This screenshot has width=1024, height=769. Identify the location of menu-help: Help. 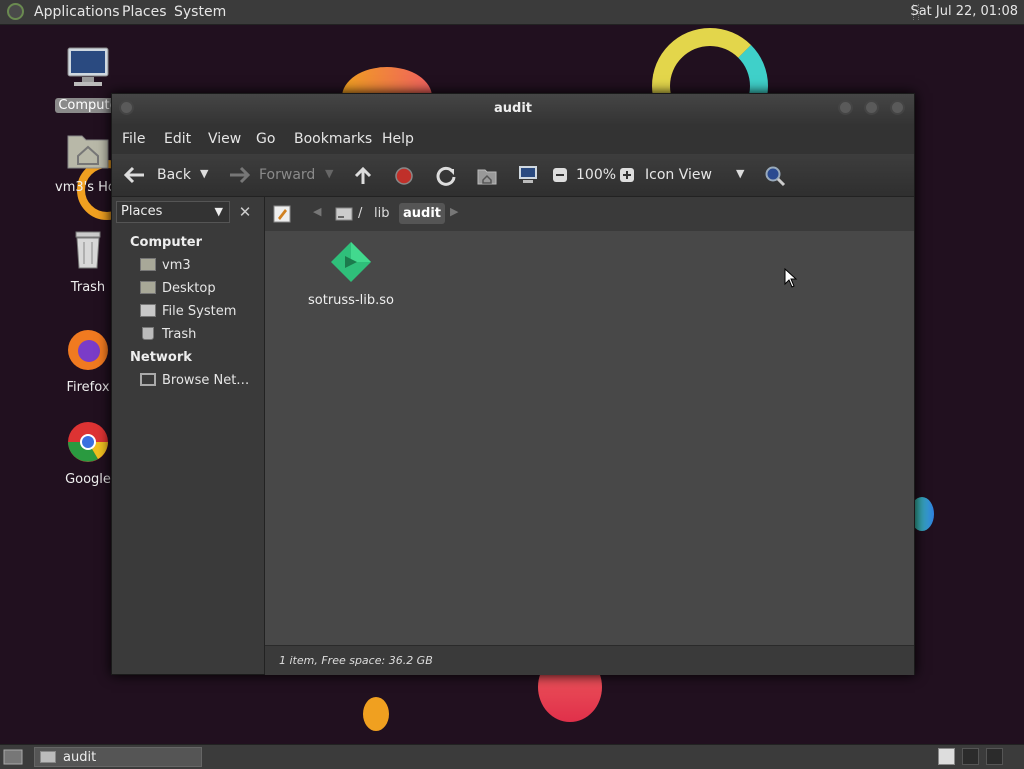
(398, 139).